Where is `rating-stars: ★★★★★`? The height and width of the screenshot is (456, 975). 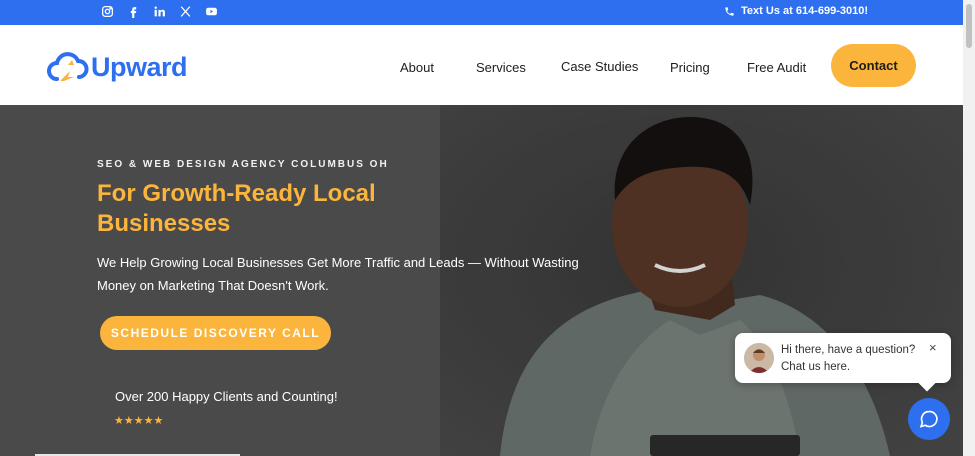 rating-stars: ★★★★★ is located at coordinates (139, 421).